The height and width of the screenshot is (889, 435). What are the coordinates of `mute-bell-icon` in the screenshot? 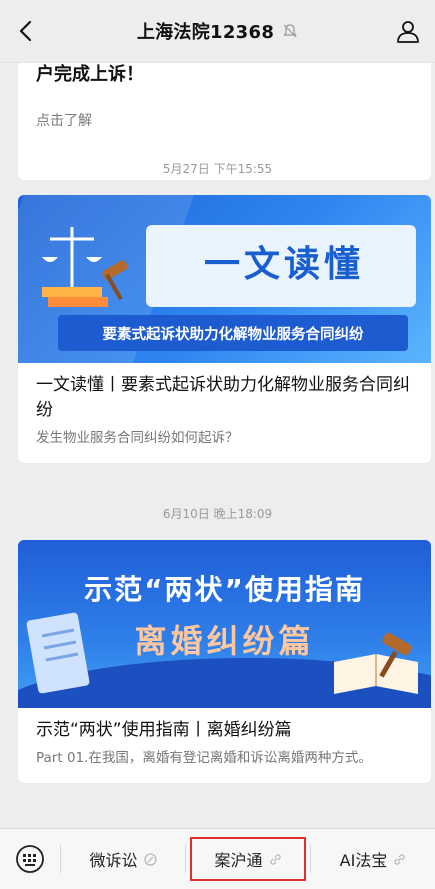 It's located at (290, 31).